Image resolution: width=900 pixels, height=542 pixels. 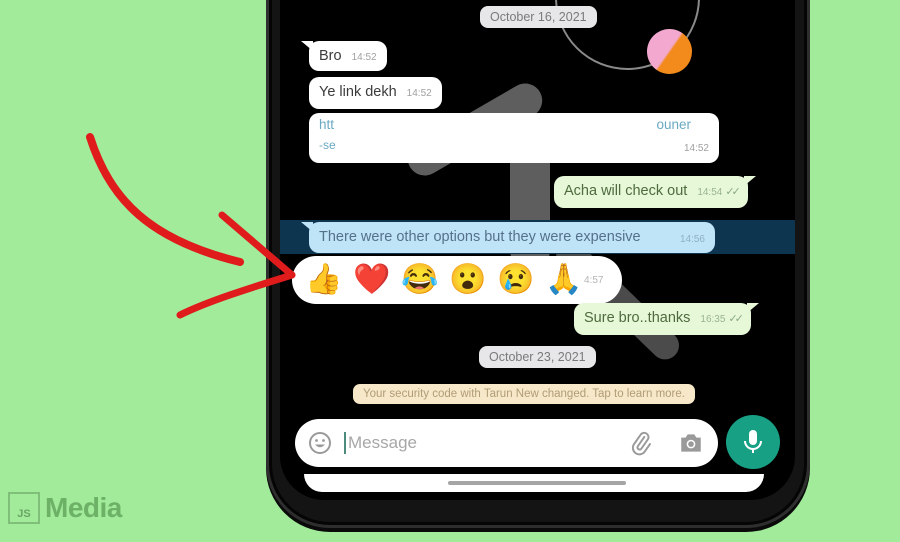 I want to click on message-text: Bro, so click(x=330, y=56).